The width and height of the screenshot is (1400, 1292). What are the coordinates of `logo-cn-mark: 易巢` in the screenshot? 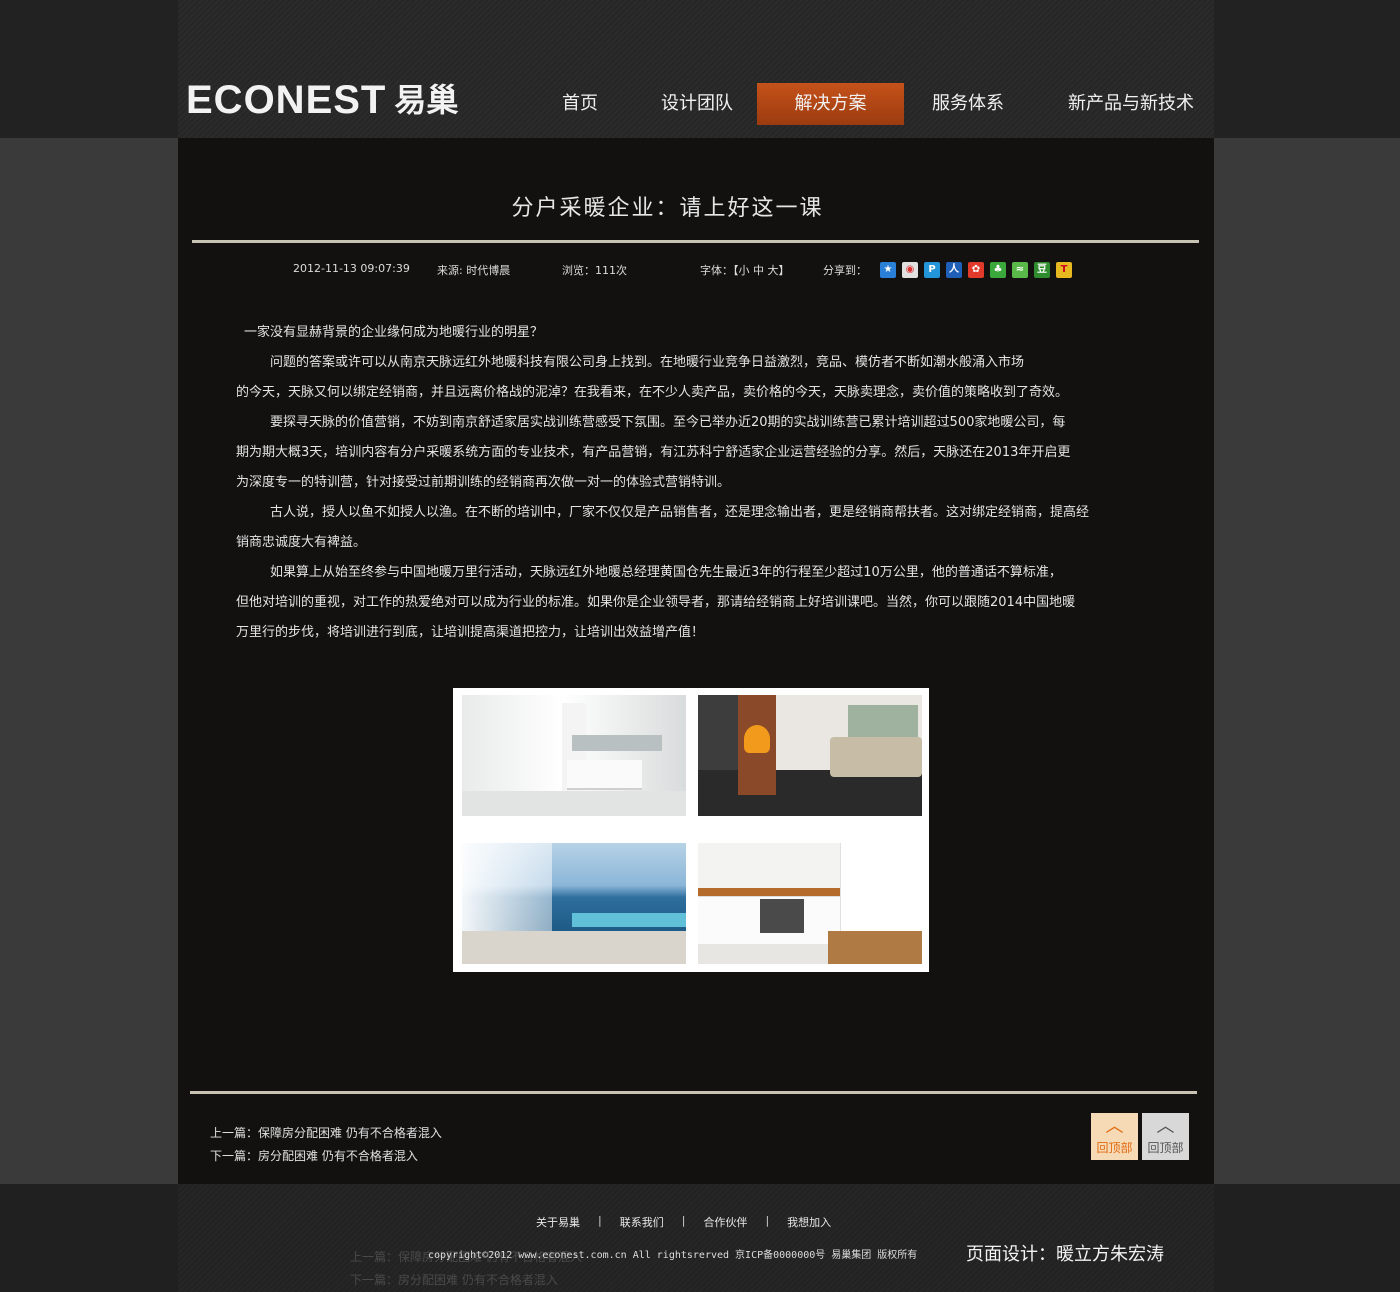 It's located at (426, 100).